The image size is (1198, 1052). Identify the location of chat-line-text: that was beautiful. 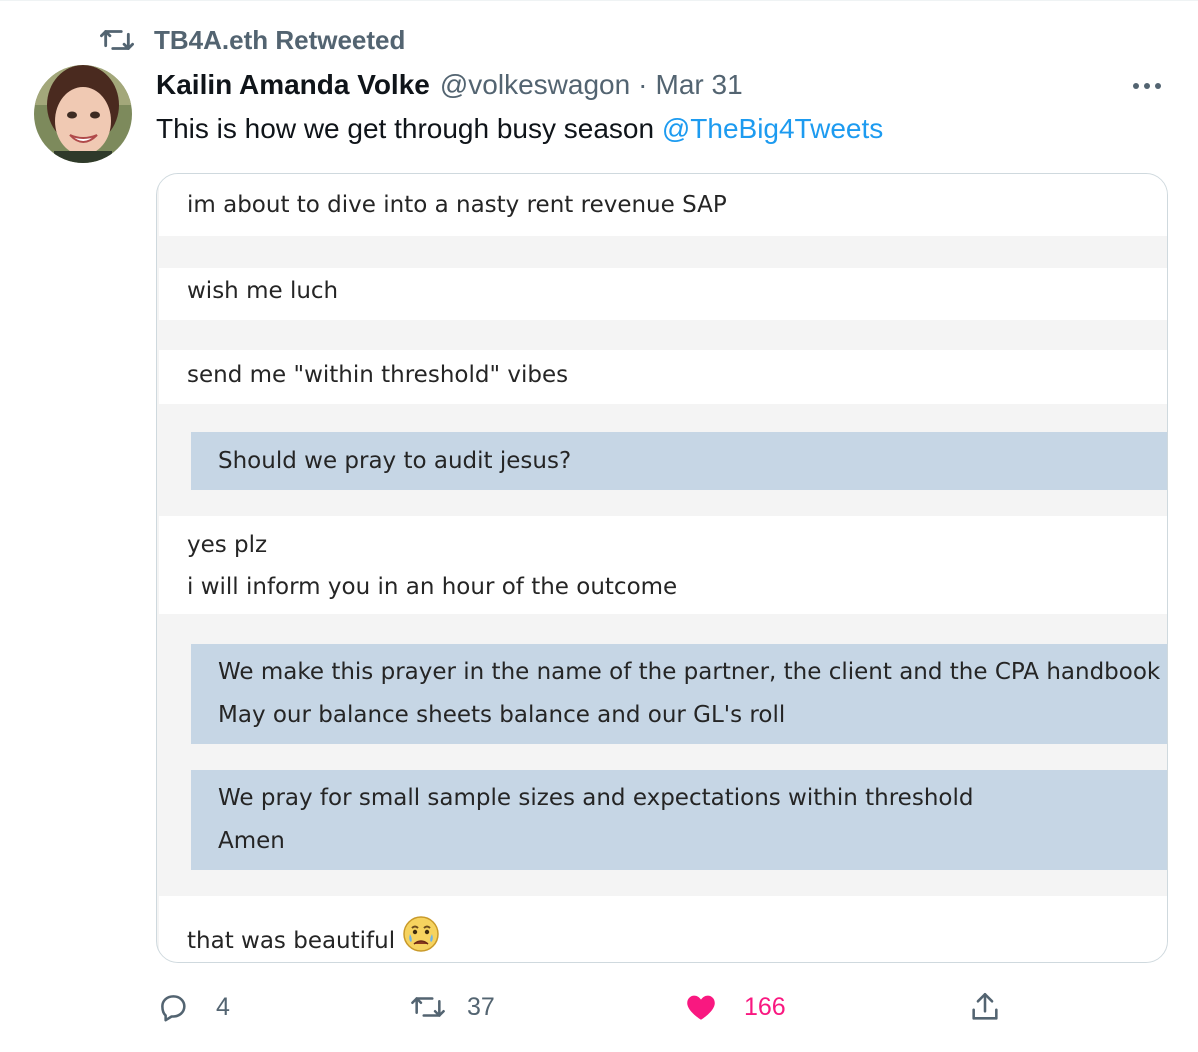
(291, 941).